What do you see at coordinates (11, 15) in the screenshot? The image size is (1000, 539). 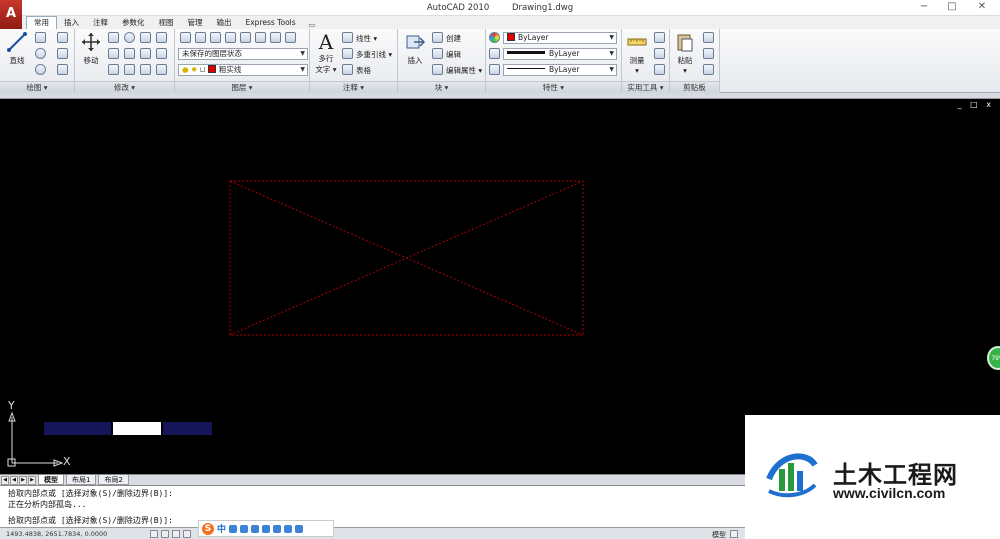 I see `autocad-logo-icon: A` at bounding box center [11, 15].